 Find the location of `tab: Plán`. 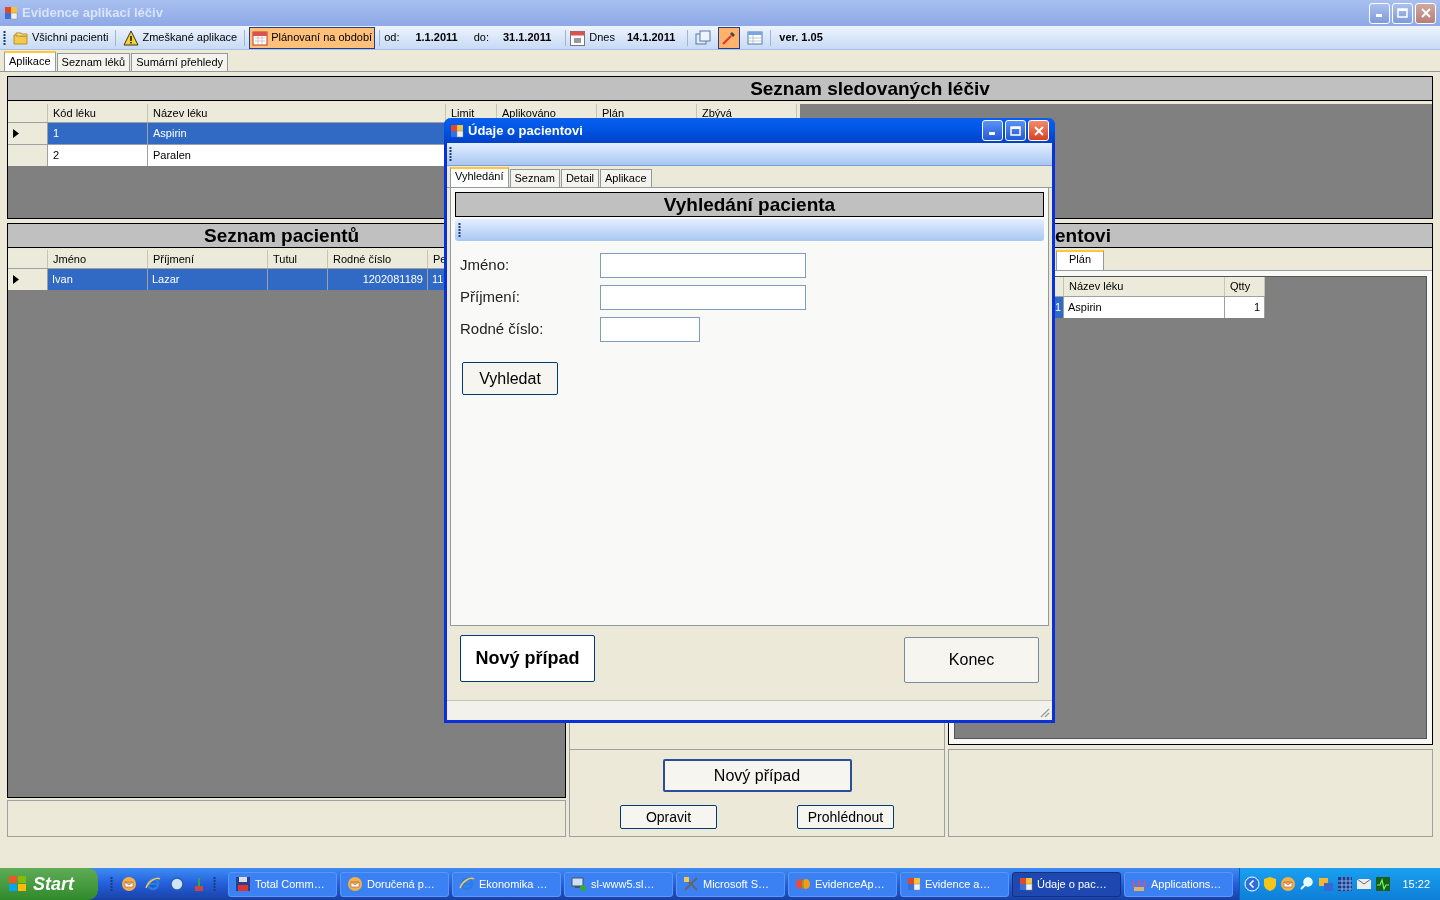

tab: Plán is located at coordinates (1080, 260).